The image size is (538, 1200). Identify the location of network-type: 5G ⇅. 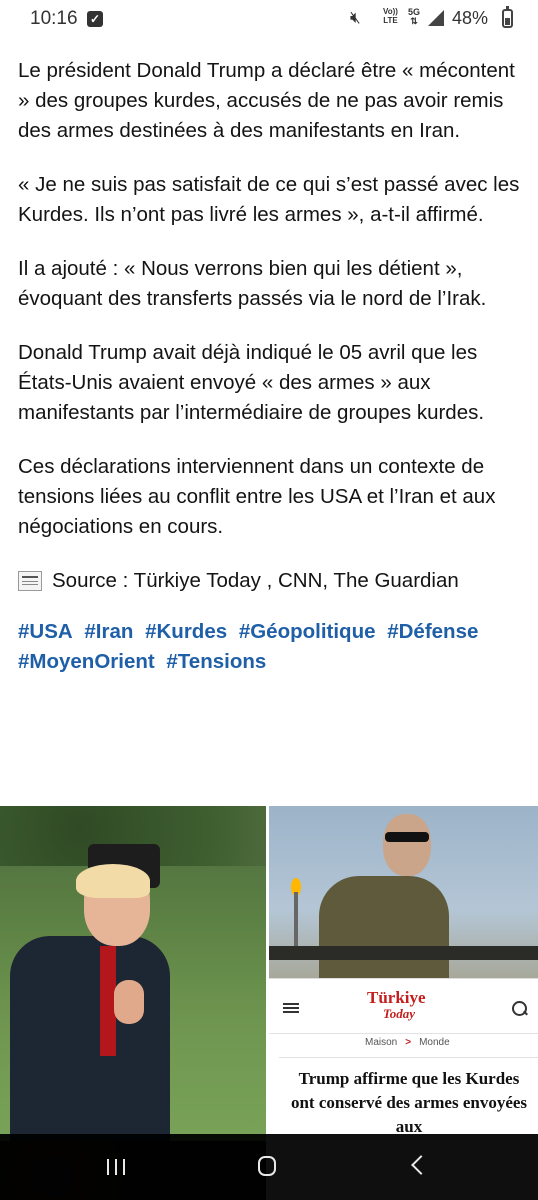
(414, 16).